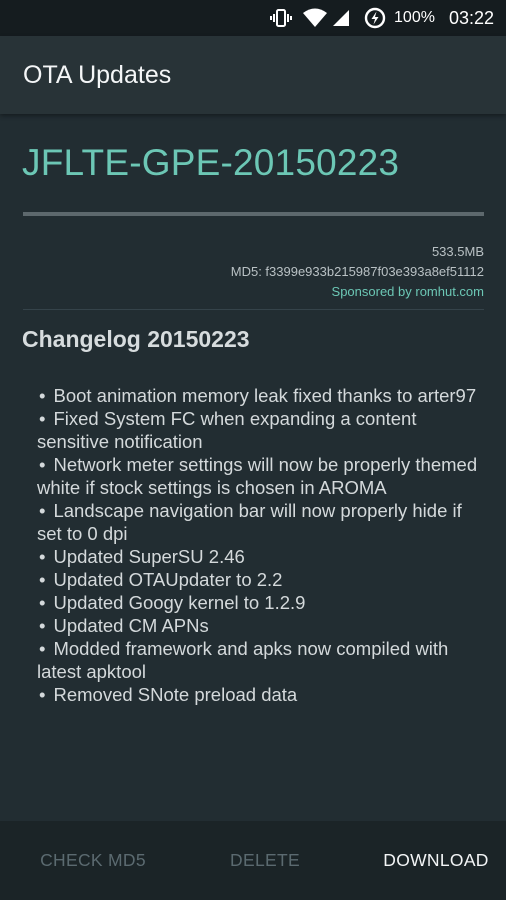  I want to click on rom-version-title: JFLTE-GPE-20150223, so click(211, 162).